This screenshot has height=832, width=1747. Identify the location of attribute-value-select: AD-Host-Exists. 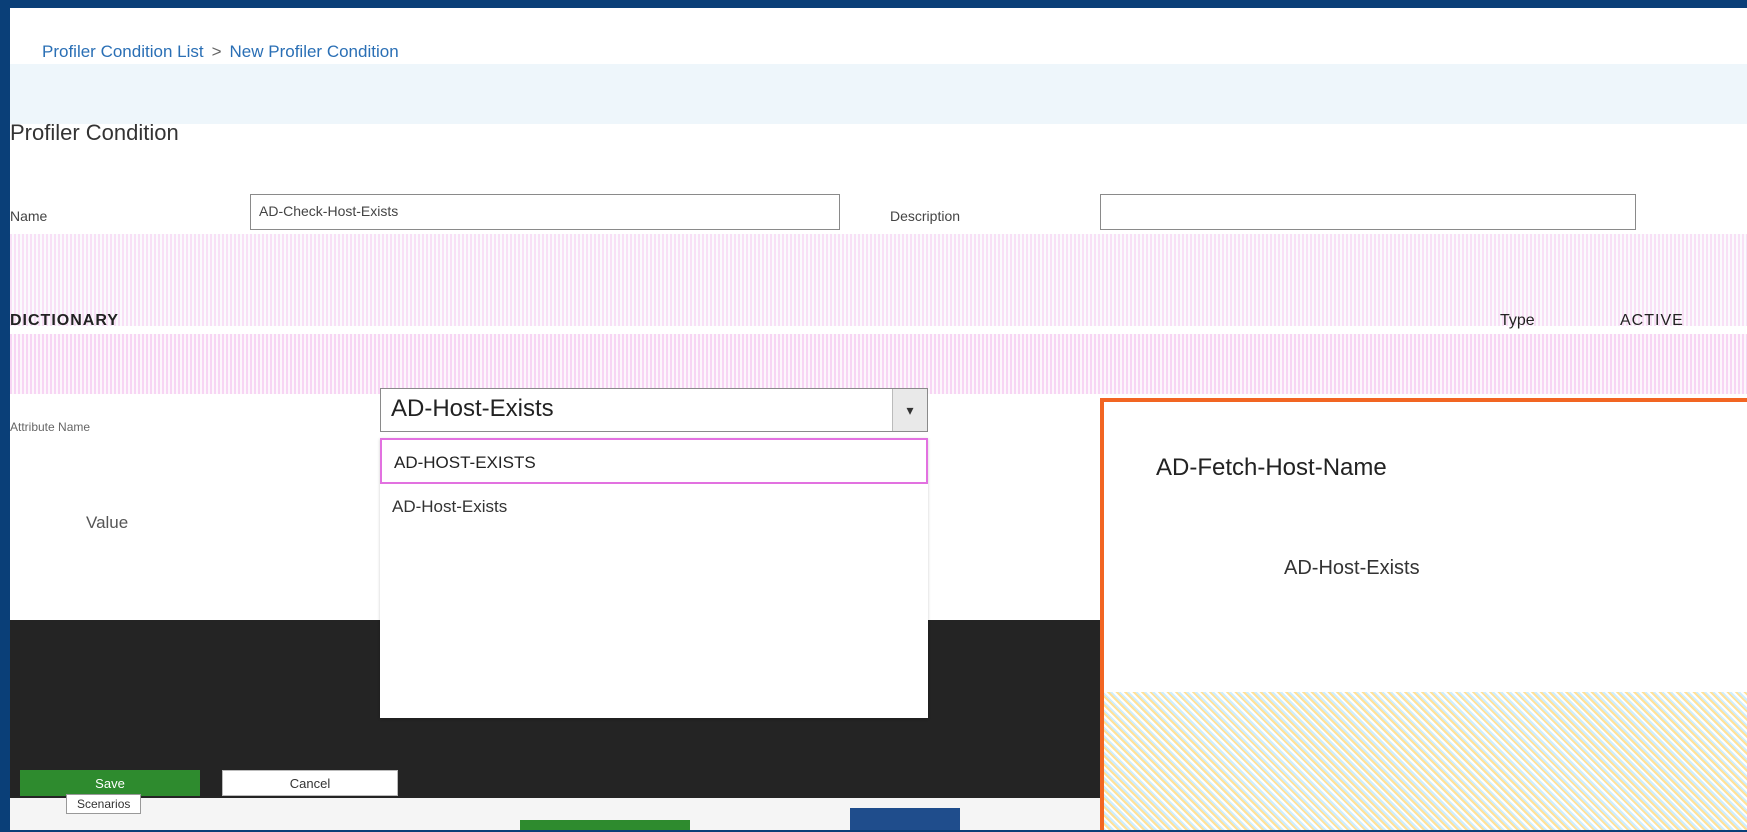
(654, 410).